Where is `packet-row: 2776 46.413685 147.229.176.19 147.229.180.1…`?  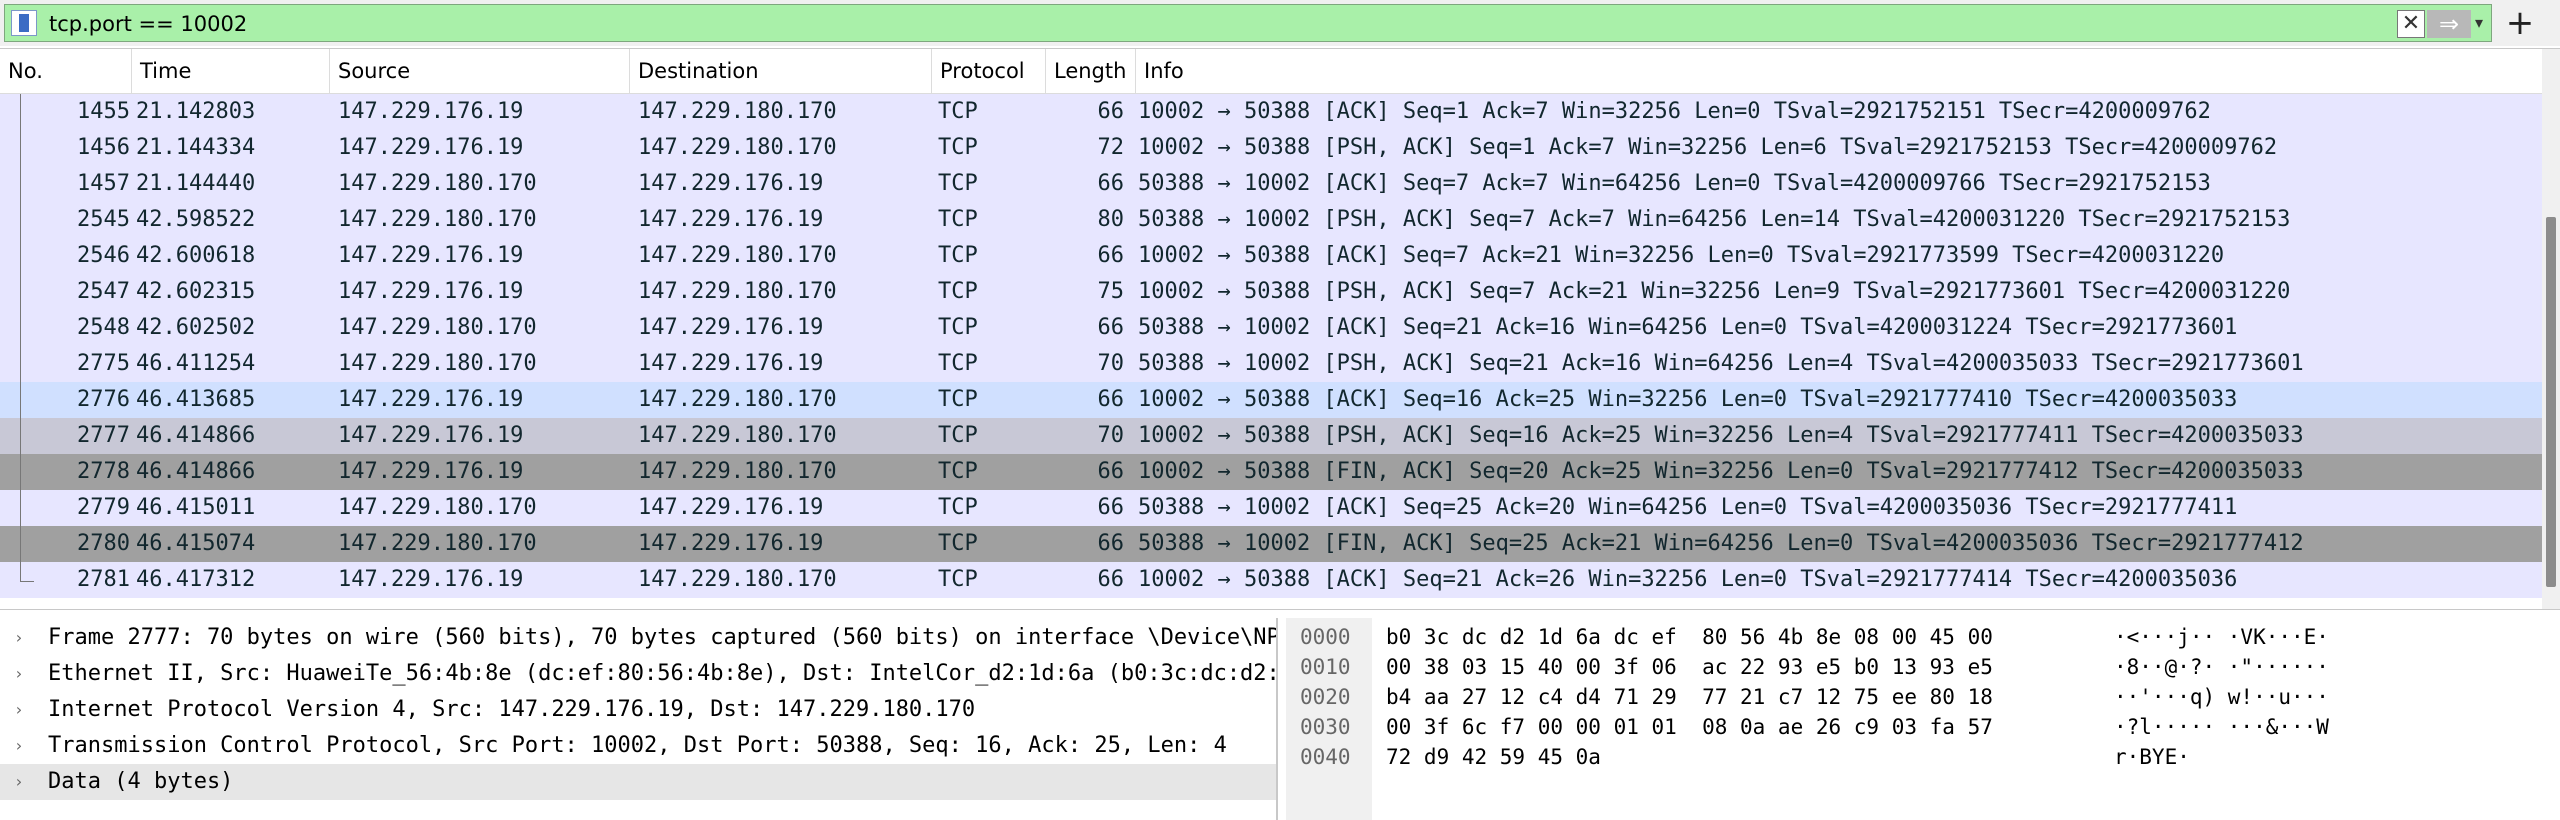
packet-row: 2776 46.413685 147.229.176.19 147.229.180.1… is located at coordinates (1271, 400).